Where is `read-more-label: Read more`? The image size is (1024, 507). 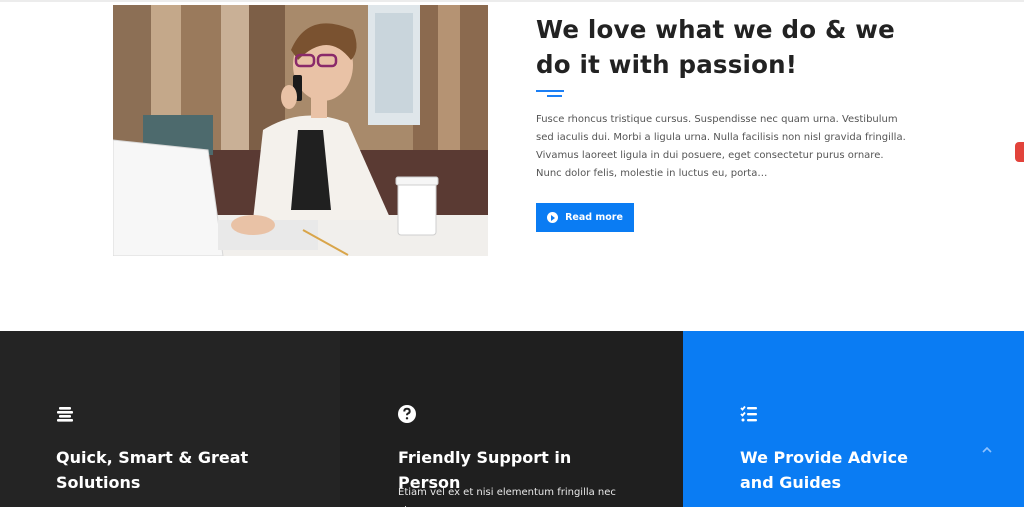 read-more-label: Read more is located at coordinates (594, 217).